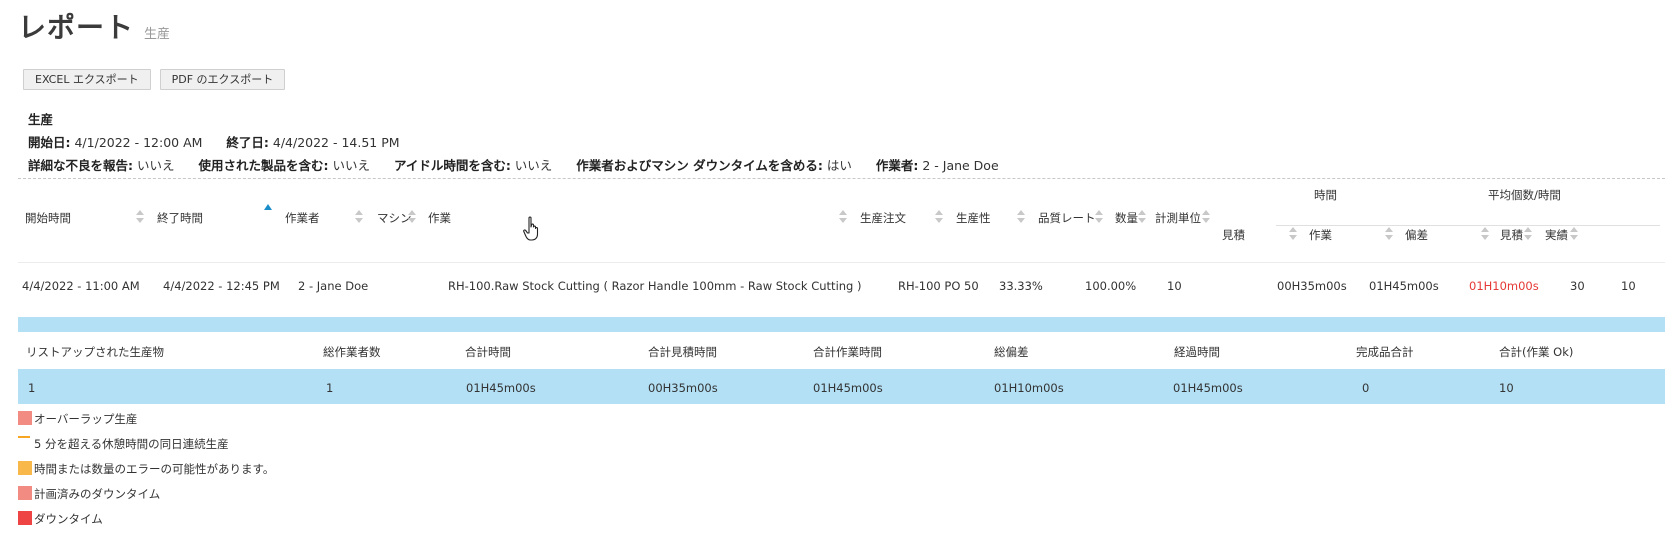 This screenshot has width=1675, height=537. Describe the element at coordinates (97, 494) in the screenshot. I see `legend-label: 計画済みのダウンタイム` at that location.